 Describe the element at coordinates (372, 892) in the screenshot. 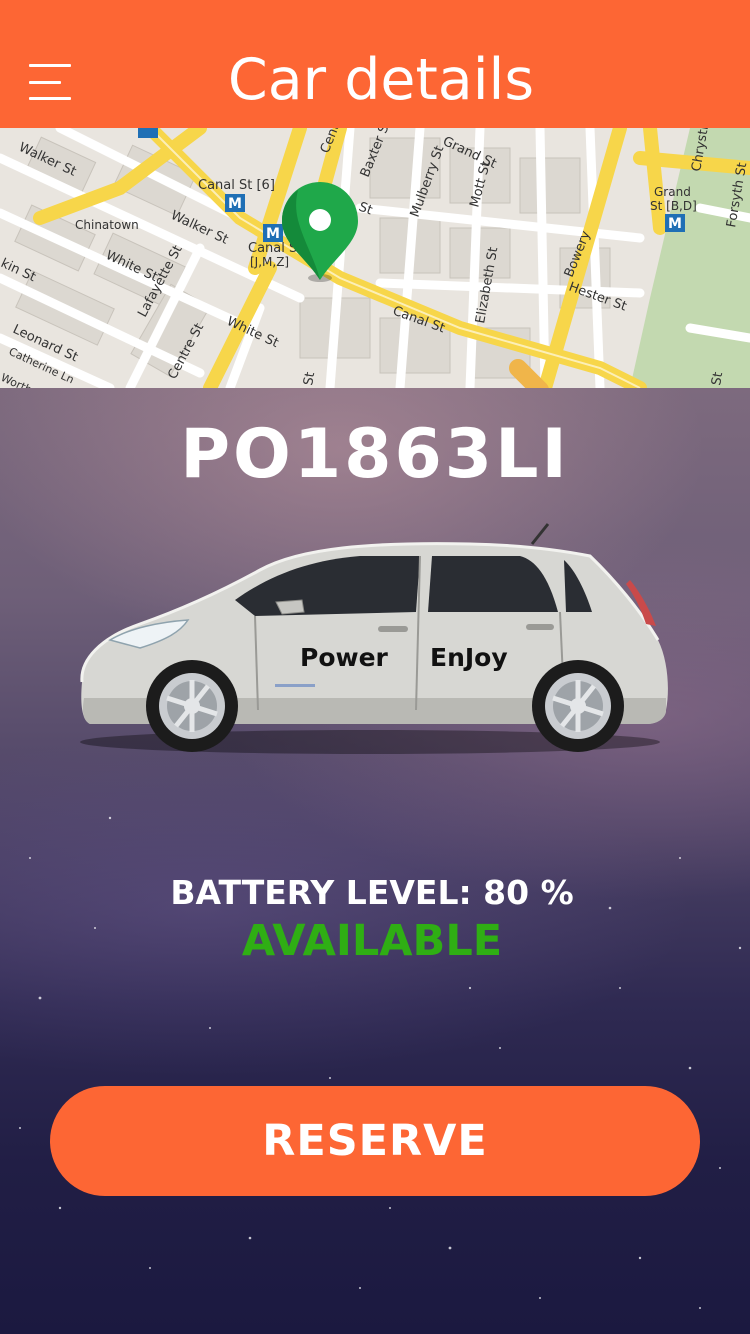

I see `battery-level-label: BATTERY LEVEL: 80 %` at that location.